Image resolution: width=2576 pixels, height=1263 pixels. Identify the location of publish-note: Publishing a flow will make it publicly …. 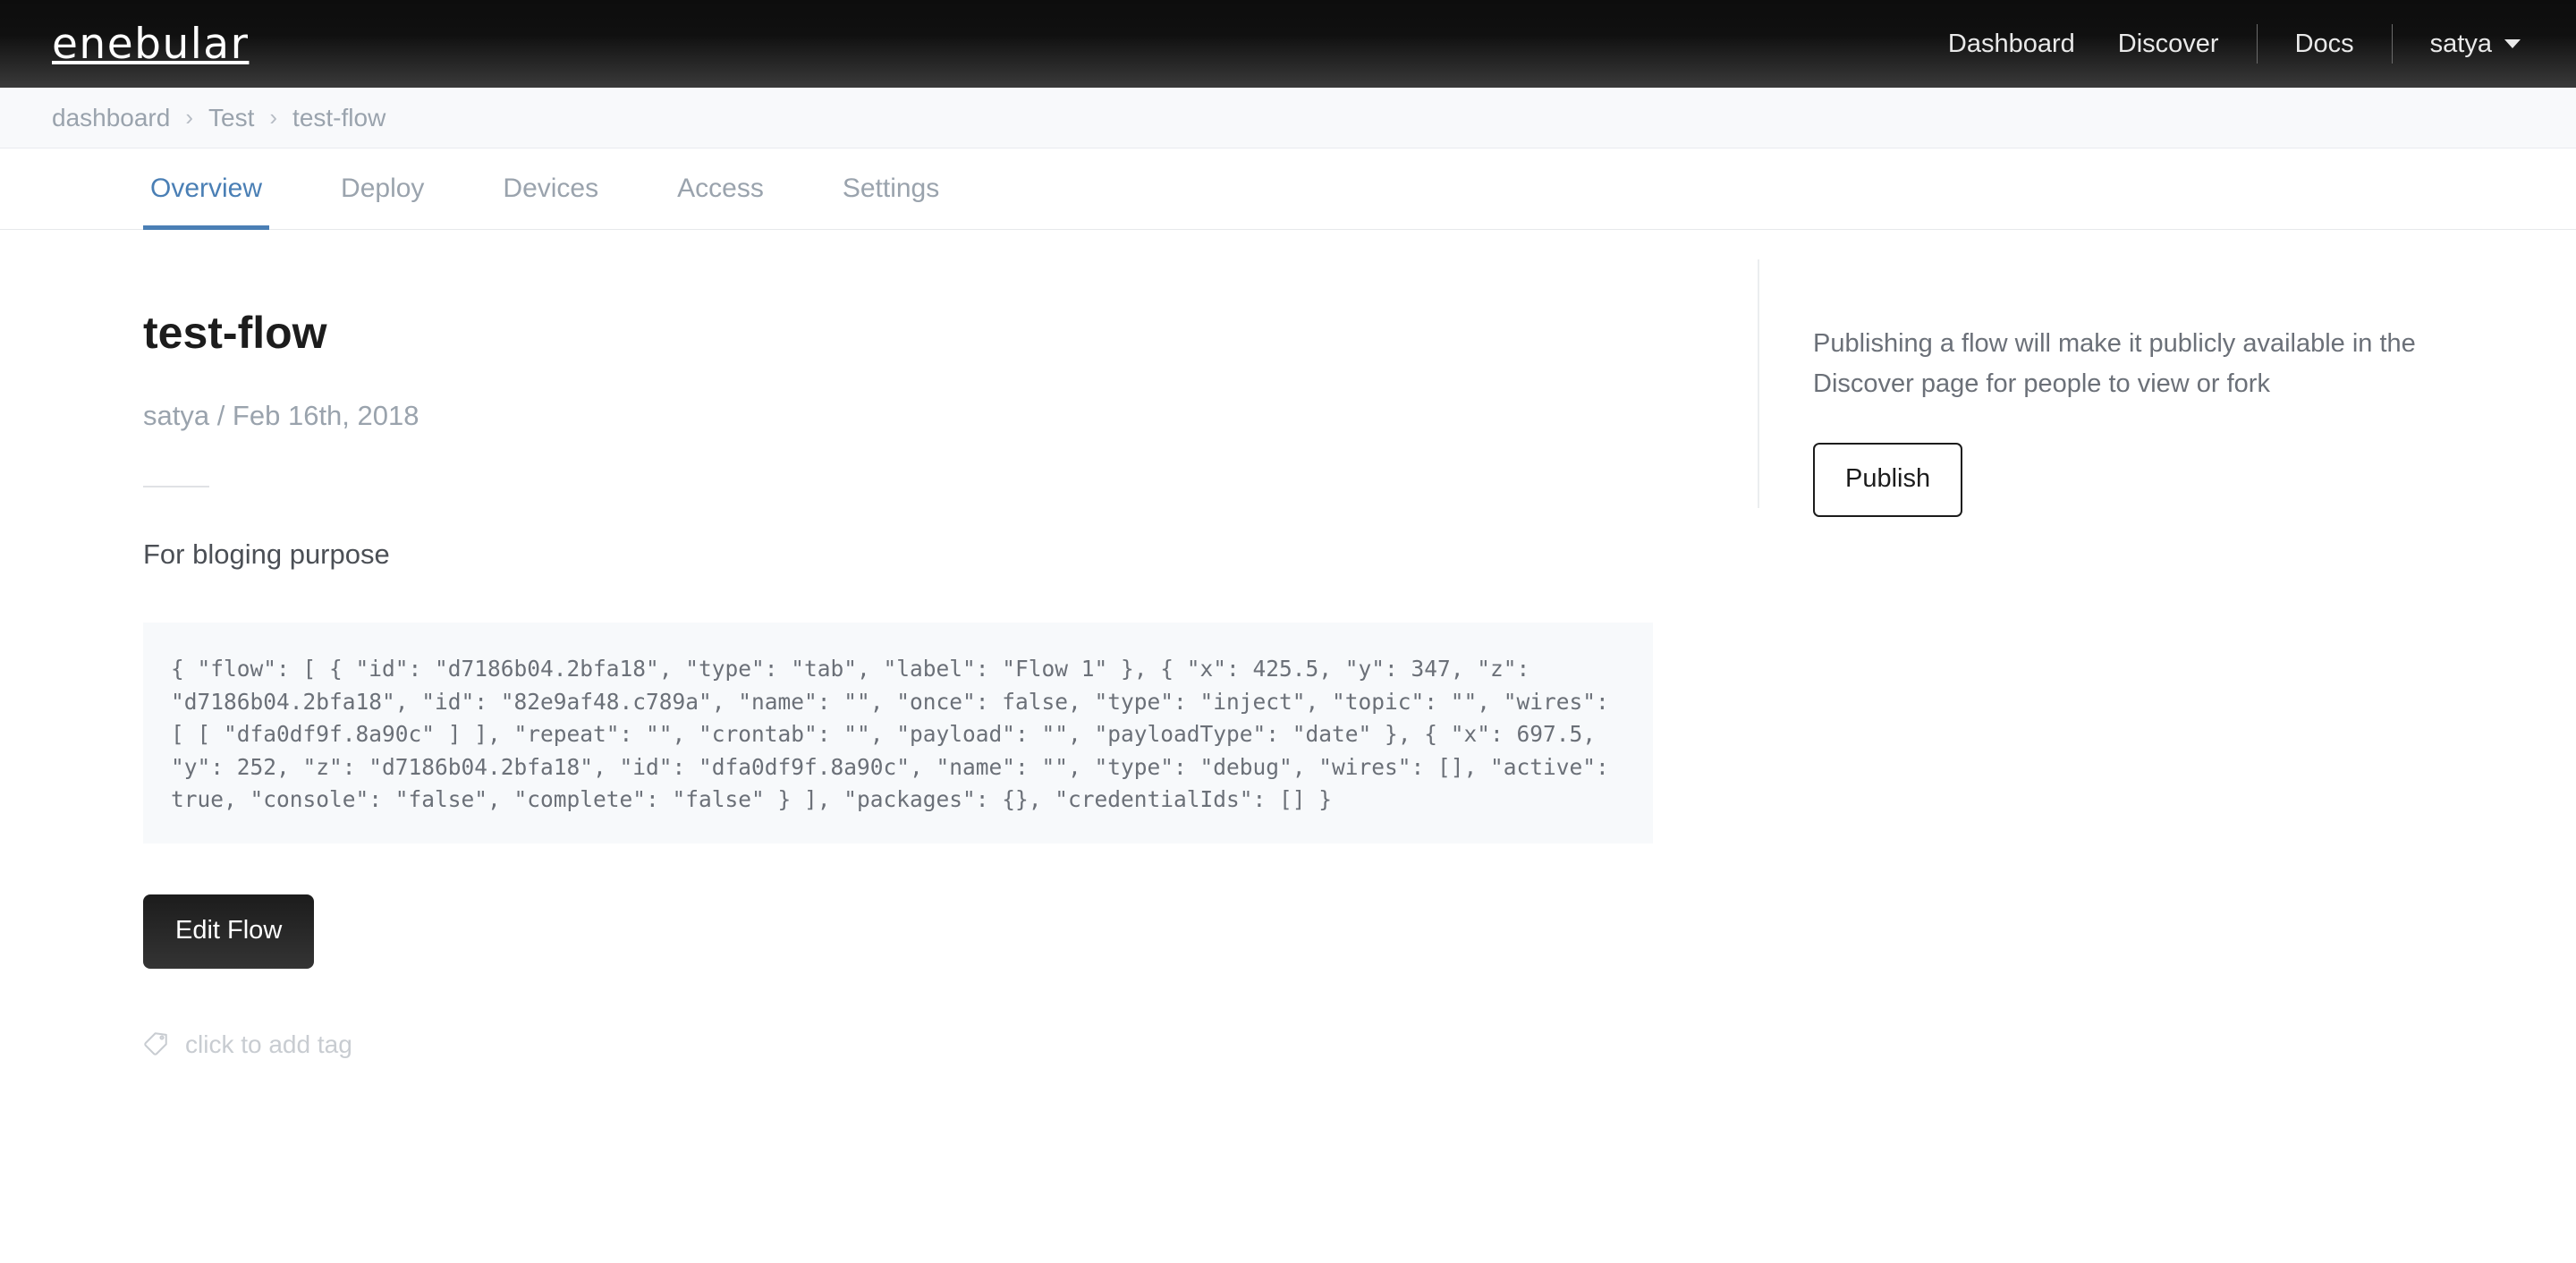
(2114, 363).